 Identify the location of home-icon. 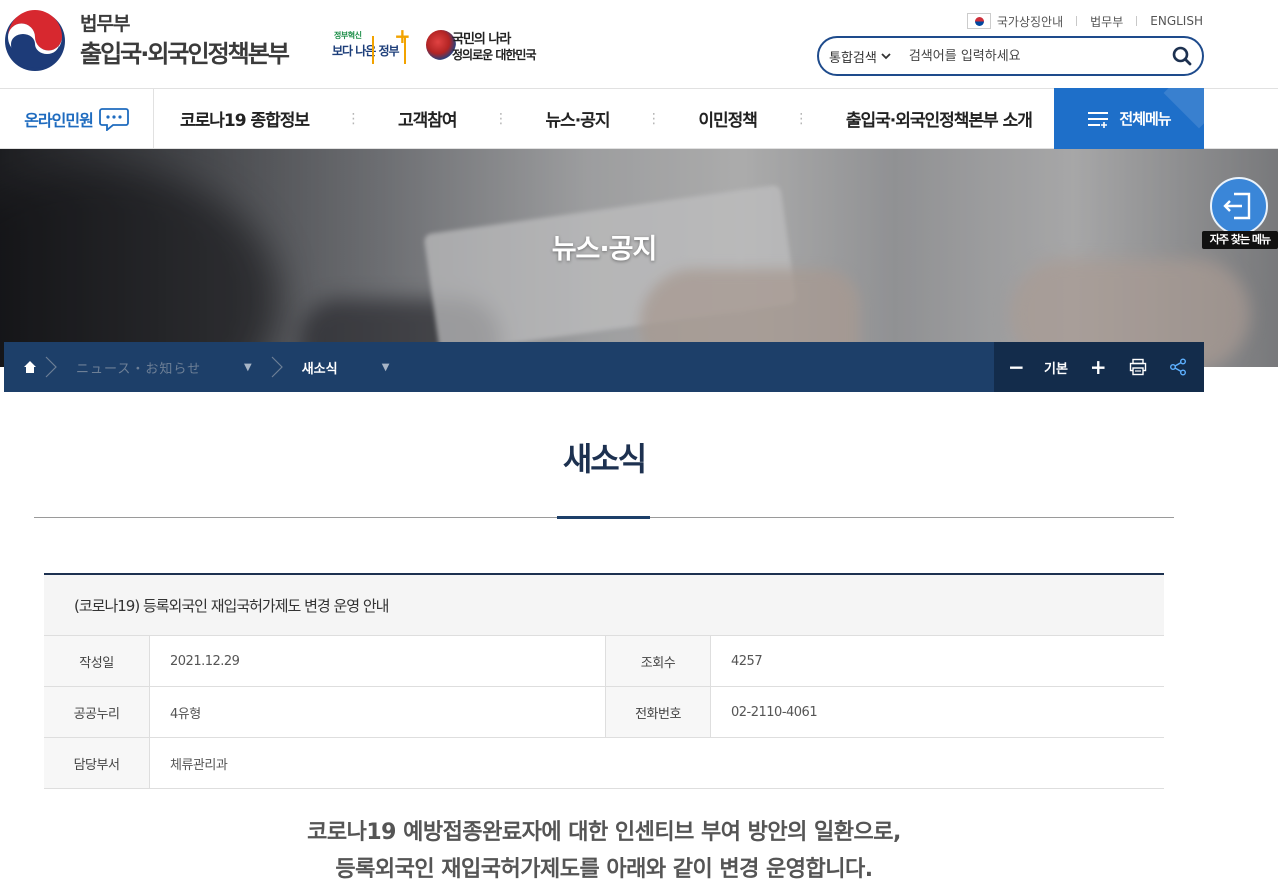
(30, 367).